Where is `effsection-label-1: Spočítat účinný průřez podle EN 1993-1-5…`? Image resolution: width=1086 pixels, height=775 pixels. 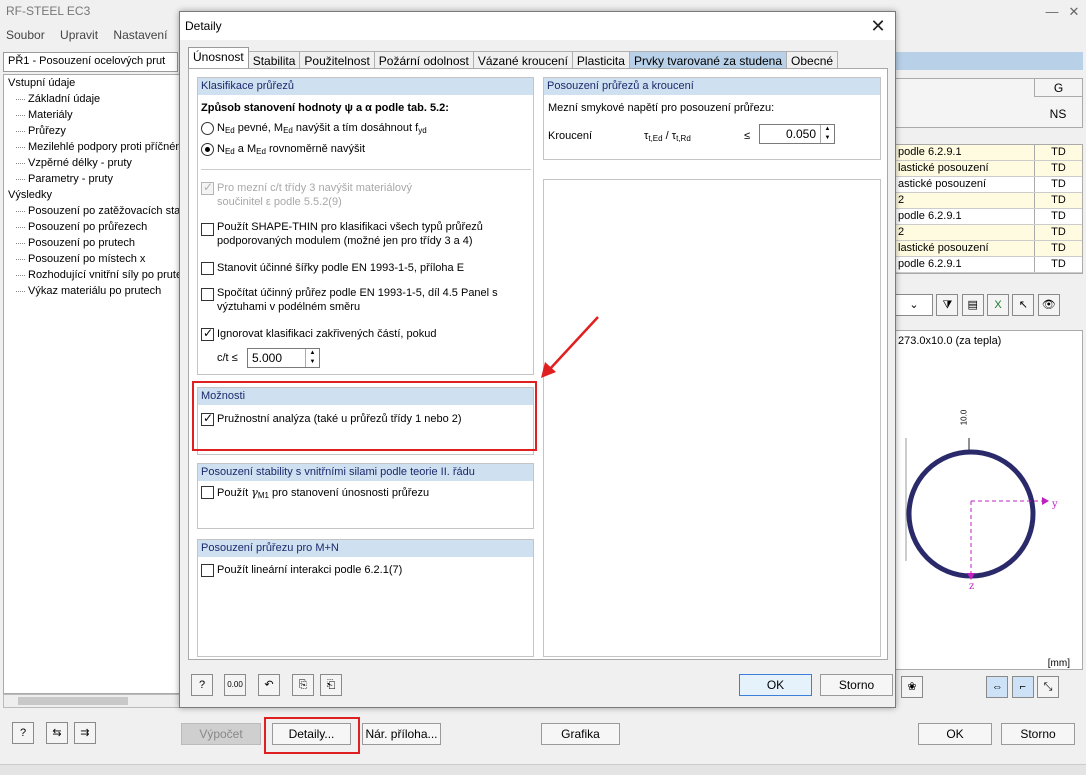
effsection-label-1: Spočítat účinný průřez podle EN 1993-1-5… is located at coordinates (357, 293).